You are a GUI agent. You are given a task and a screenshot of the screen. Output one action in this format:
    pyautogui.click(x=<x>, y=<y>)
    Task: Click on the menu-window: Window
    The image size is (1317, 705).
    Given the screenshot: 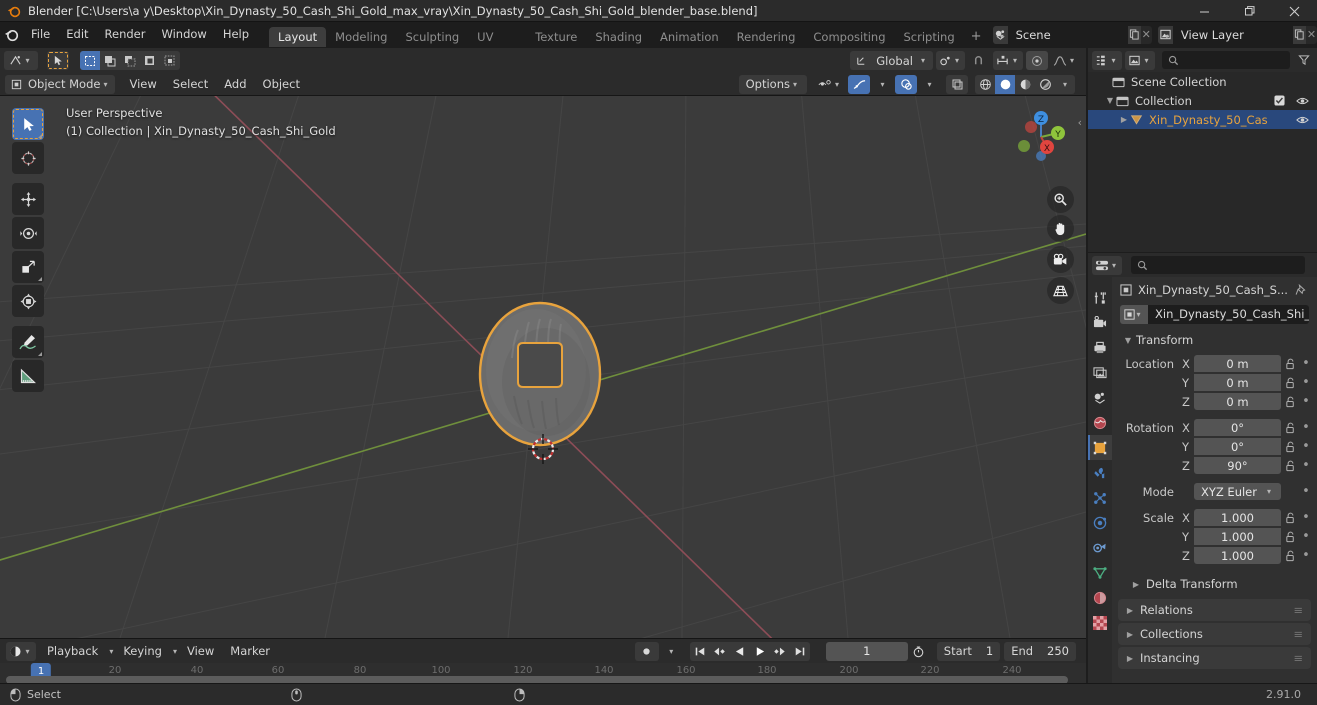 What is the action you would take?
    pyautogui.click(x=183, y=34)
    